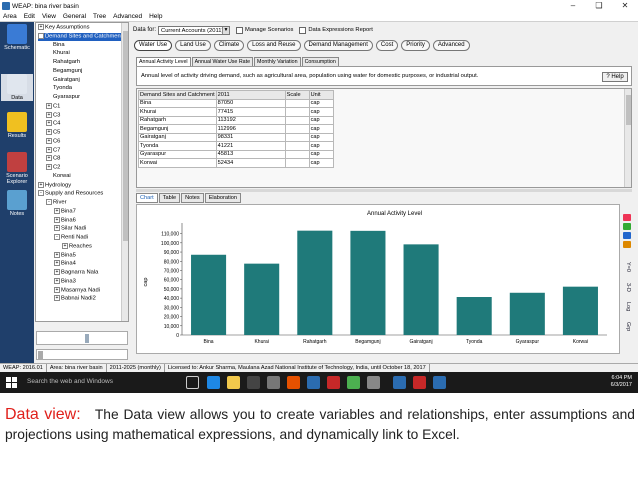 Image resolution: width=638 pixels, height=478 pixels. Describe the element at coordinates (399, 382) in the screenshot. I see `word2-icon` at that location.